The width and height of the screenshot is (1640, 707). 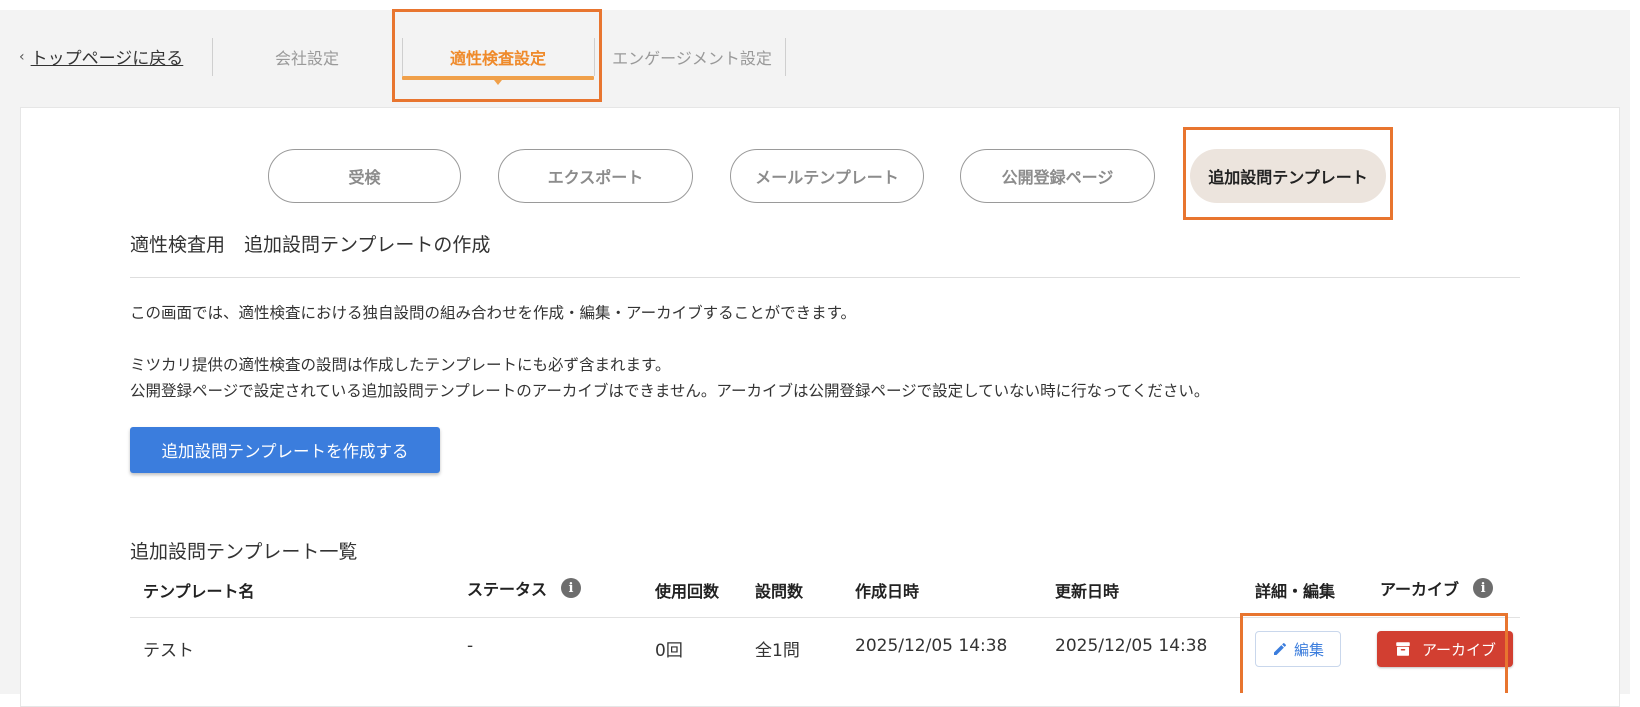 What do you see at coordinates (507, 589) in the screenshot?
I see `header-label: ステータス` at bounding box center [507, 589].